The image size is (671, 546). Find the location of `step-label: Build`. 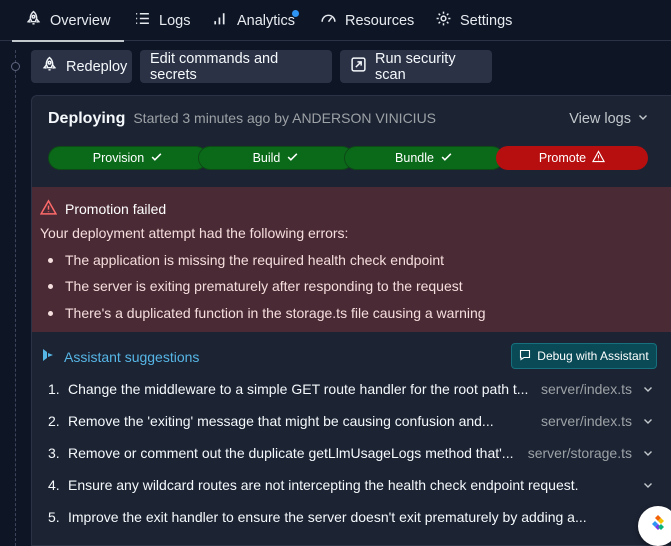

step-label: Build is located at coordinates (266, 158).